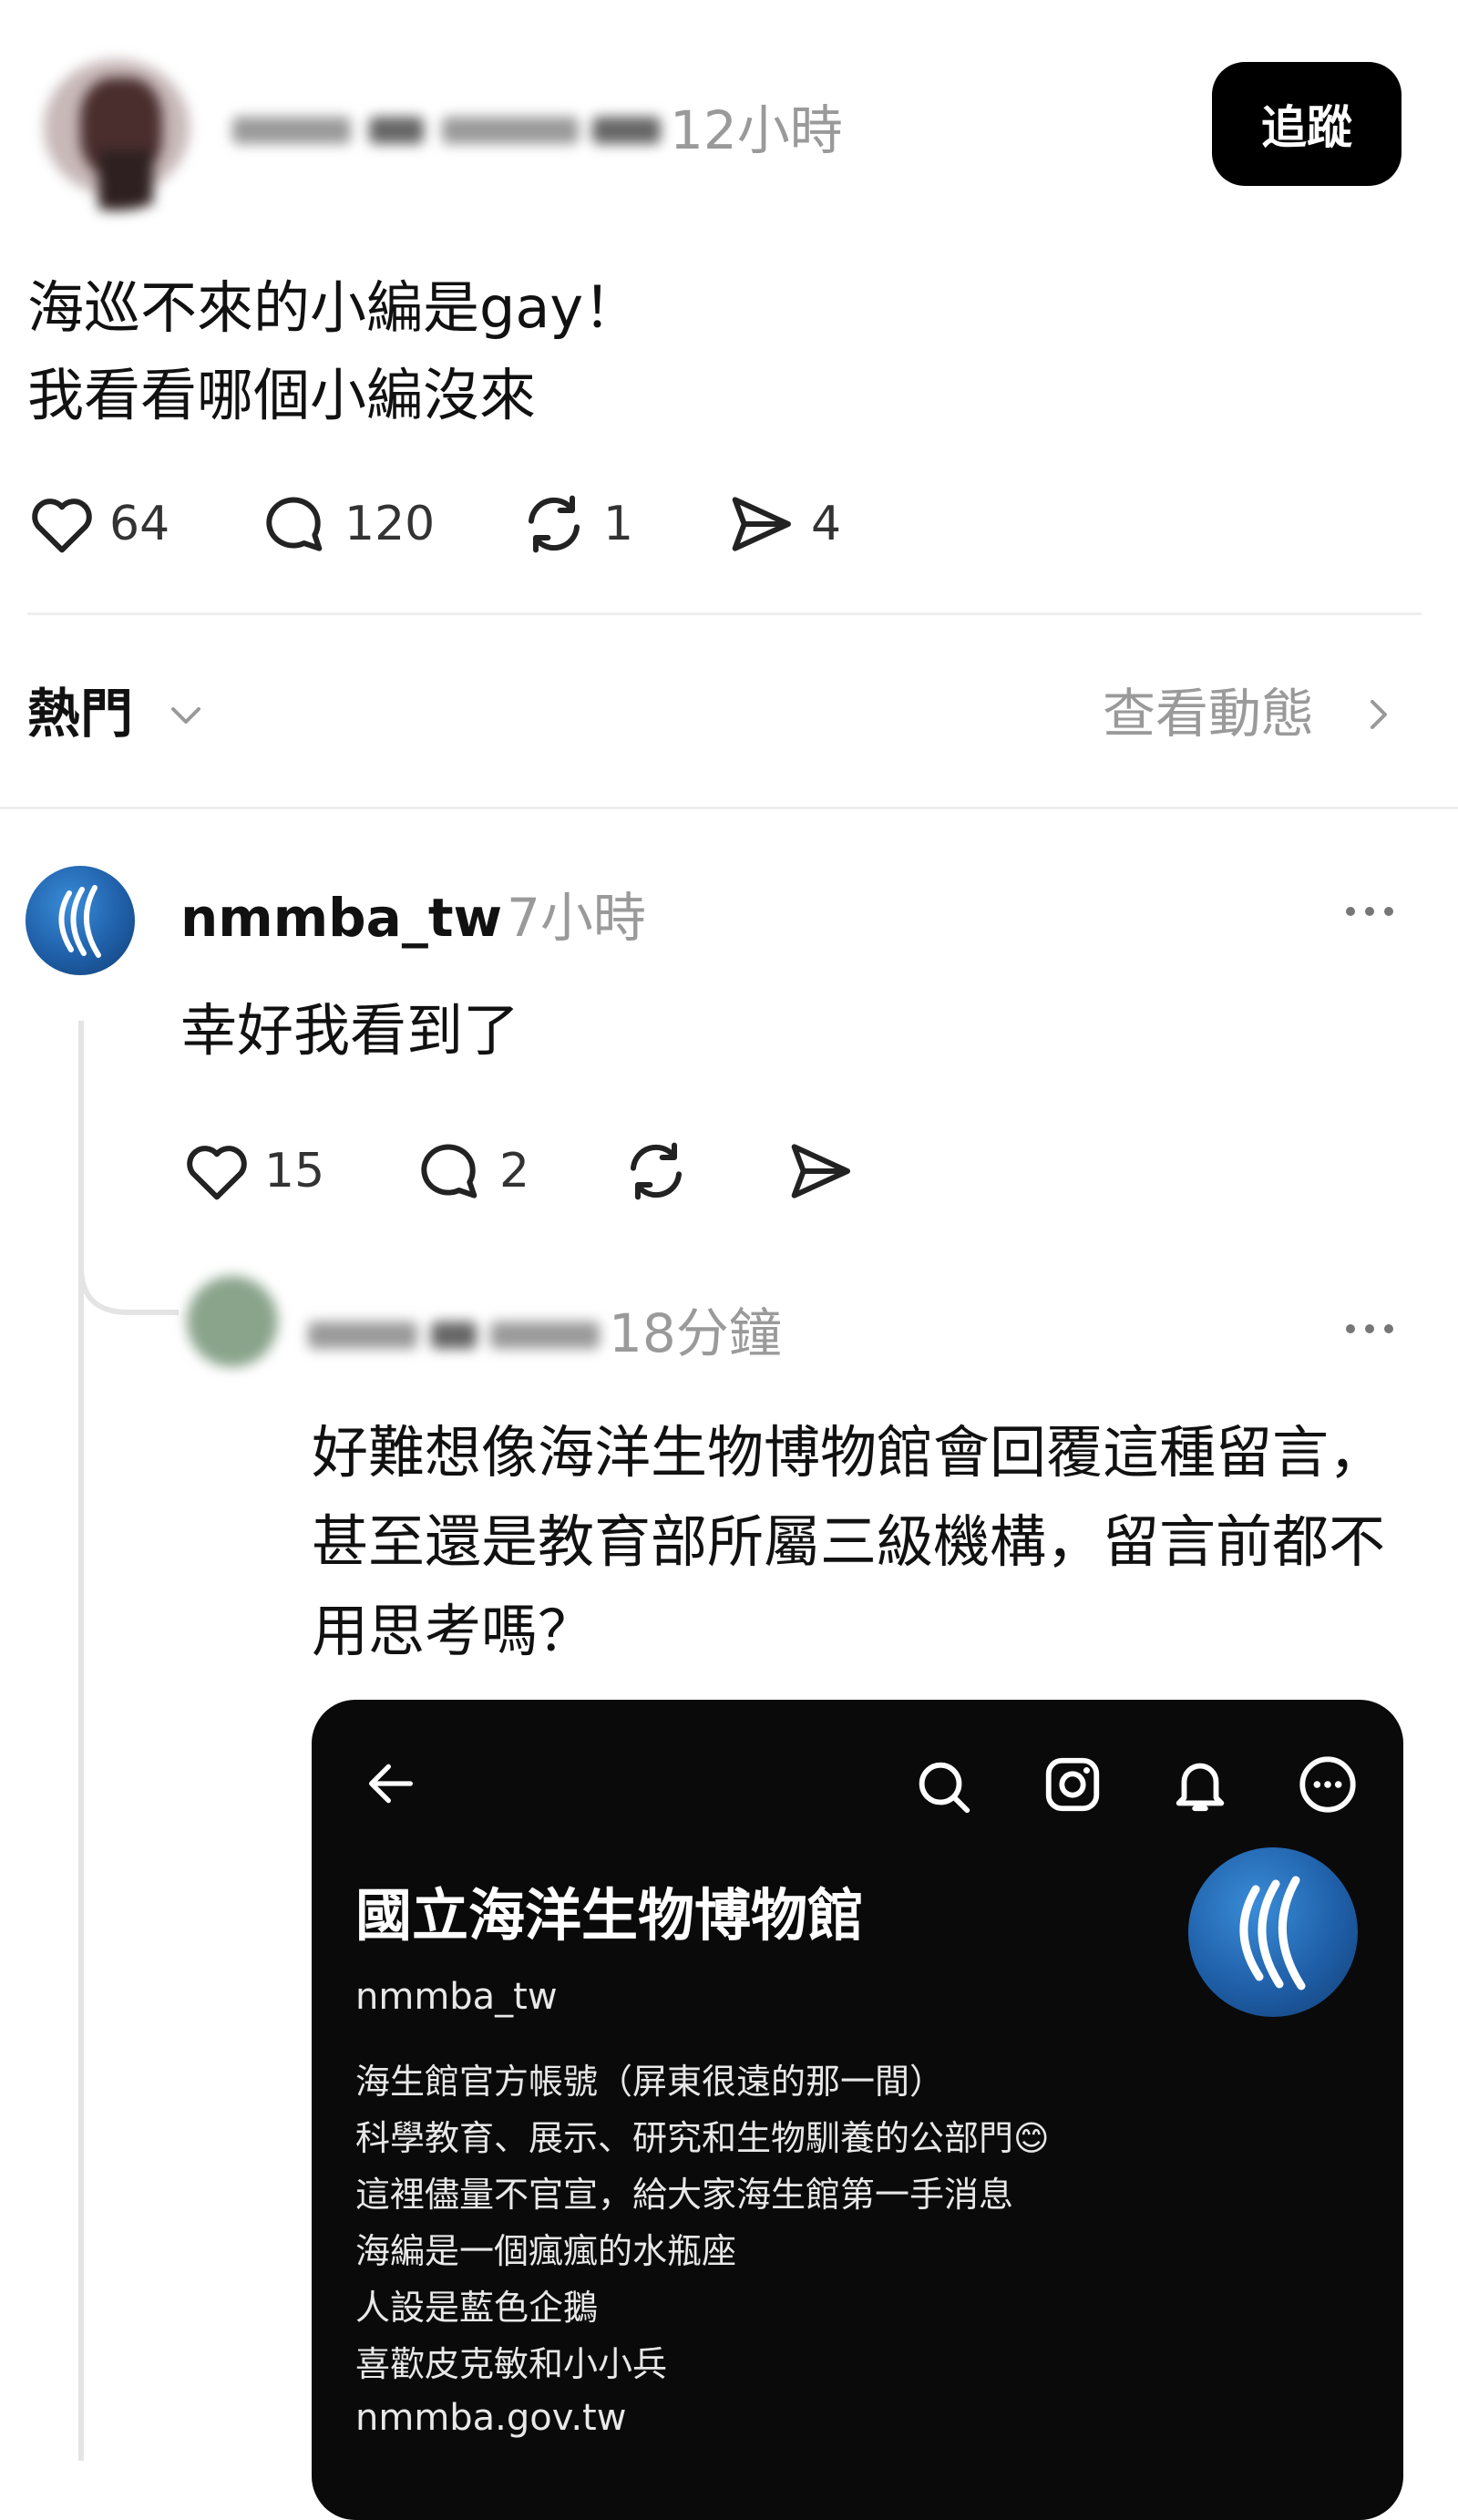  Describe the element at coordinates (515, 1171) in the screenshot. I see `reply-comment-count: 2` at that location.